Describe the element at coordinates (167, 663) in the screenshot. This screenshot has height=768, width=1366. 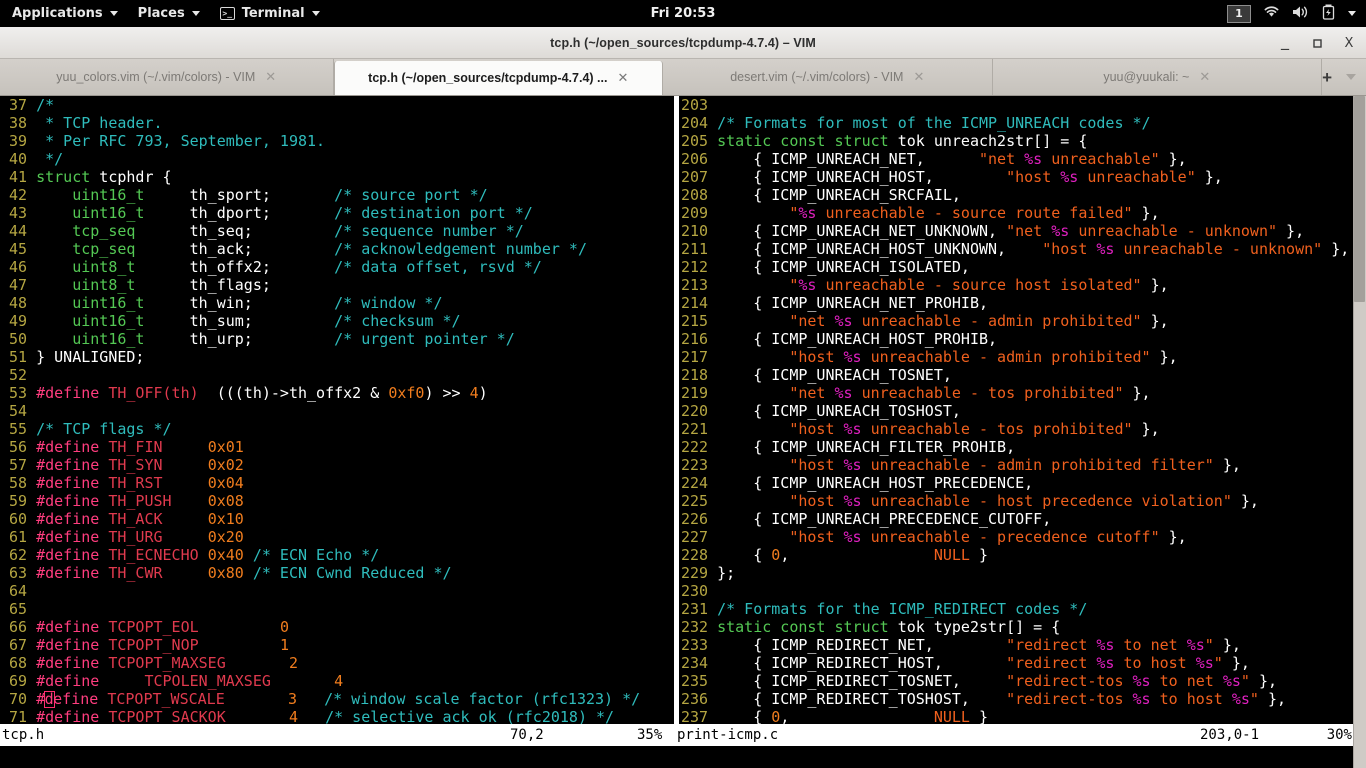
I see `code-text: #define TCPOPT_MAXSEG 2` at that location.